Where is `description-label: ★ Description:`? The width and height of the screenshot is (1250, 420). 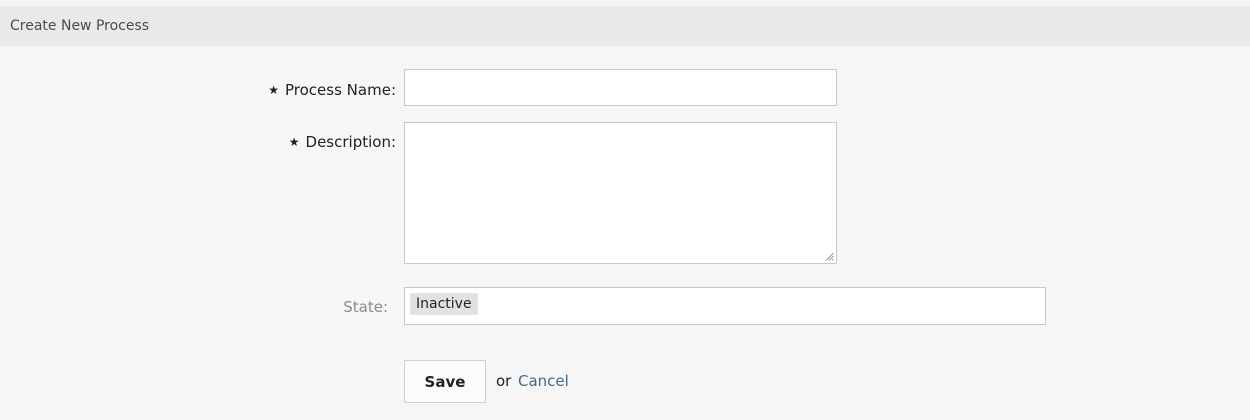 description-label: ★ Description: is located at coordinates (342, 142).